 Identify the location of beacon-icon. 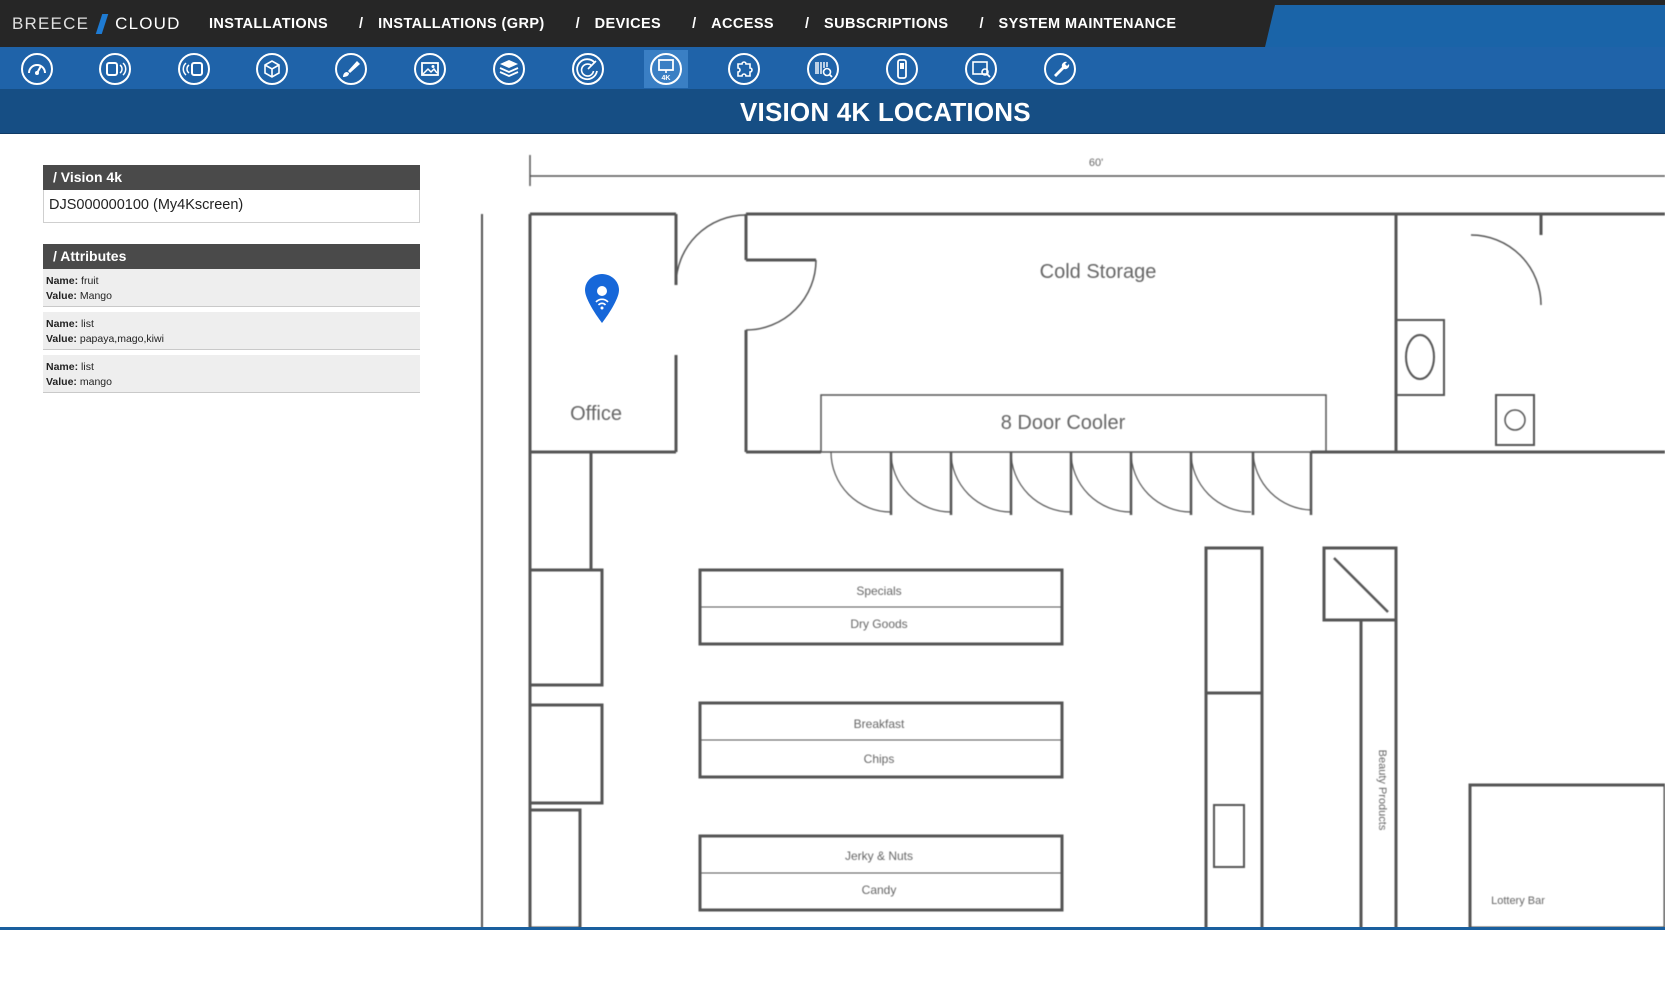
(115, 69).